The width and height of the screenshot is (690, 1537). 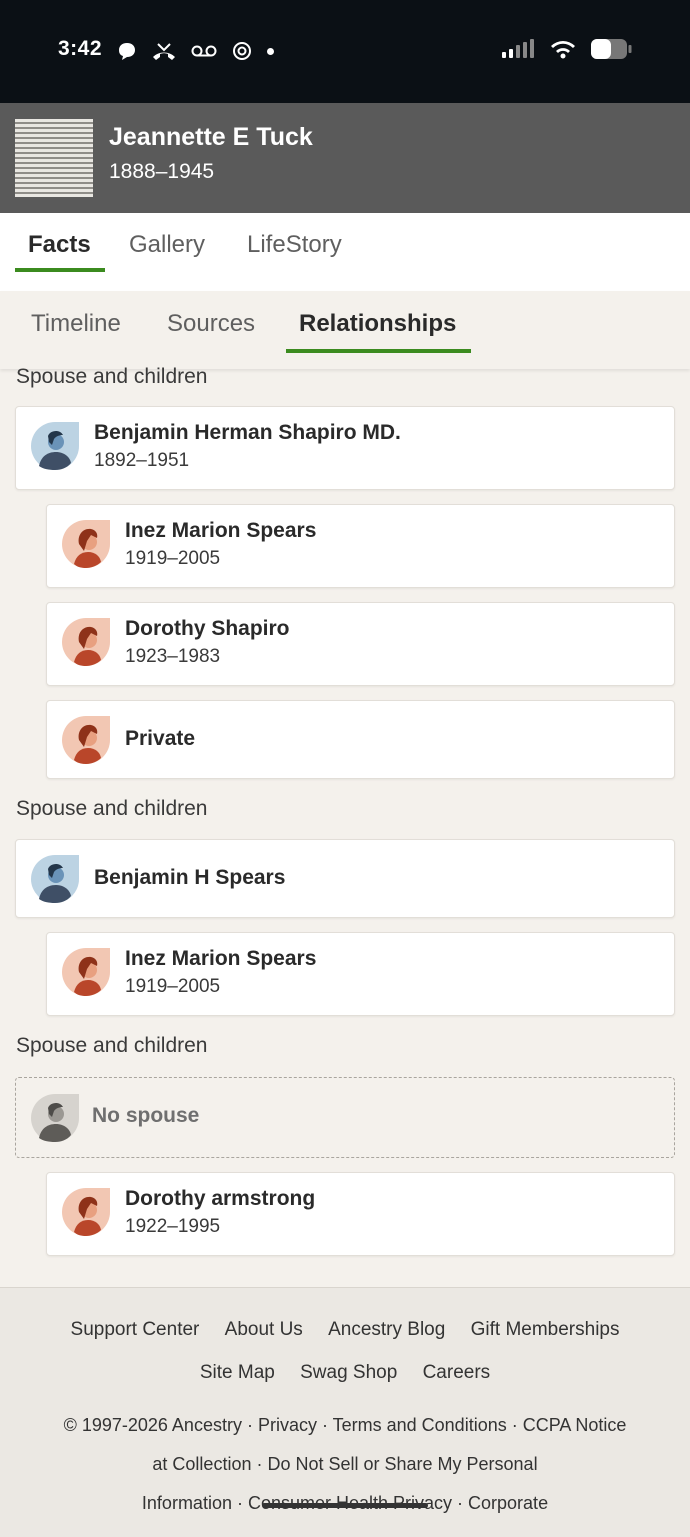 What do you see at coordinates (211, 324) in the screenshot?
I see `tab-sources: Sources` at bounding box center [211, 324].